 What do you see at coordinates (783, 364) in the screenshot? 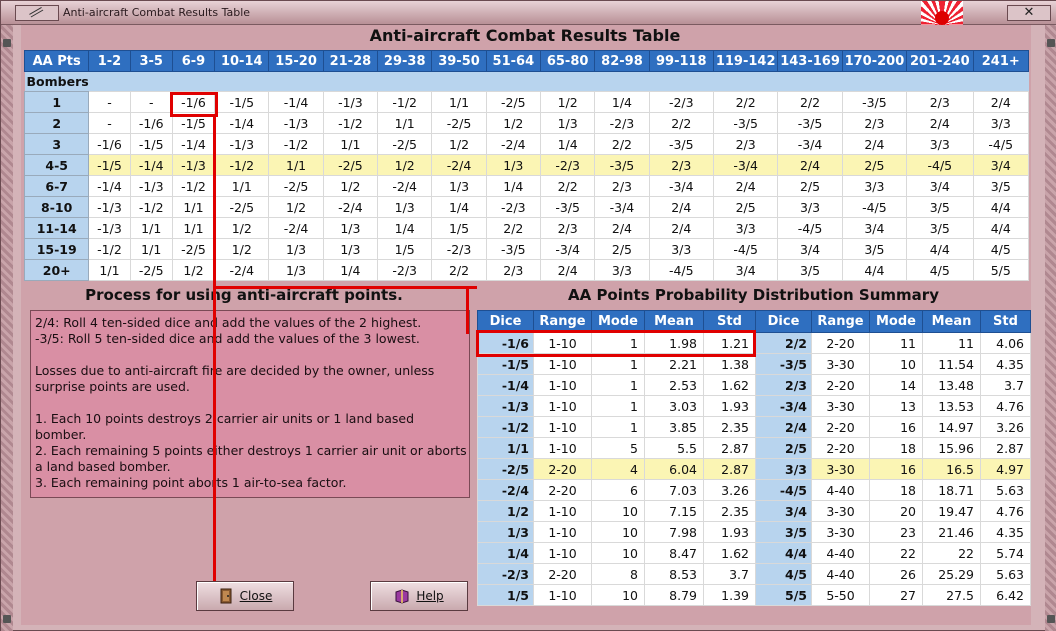
I see `summary-dice-cell: -3/5` at bounding box center [783, 364].